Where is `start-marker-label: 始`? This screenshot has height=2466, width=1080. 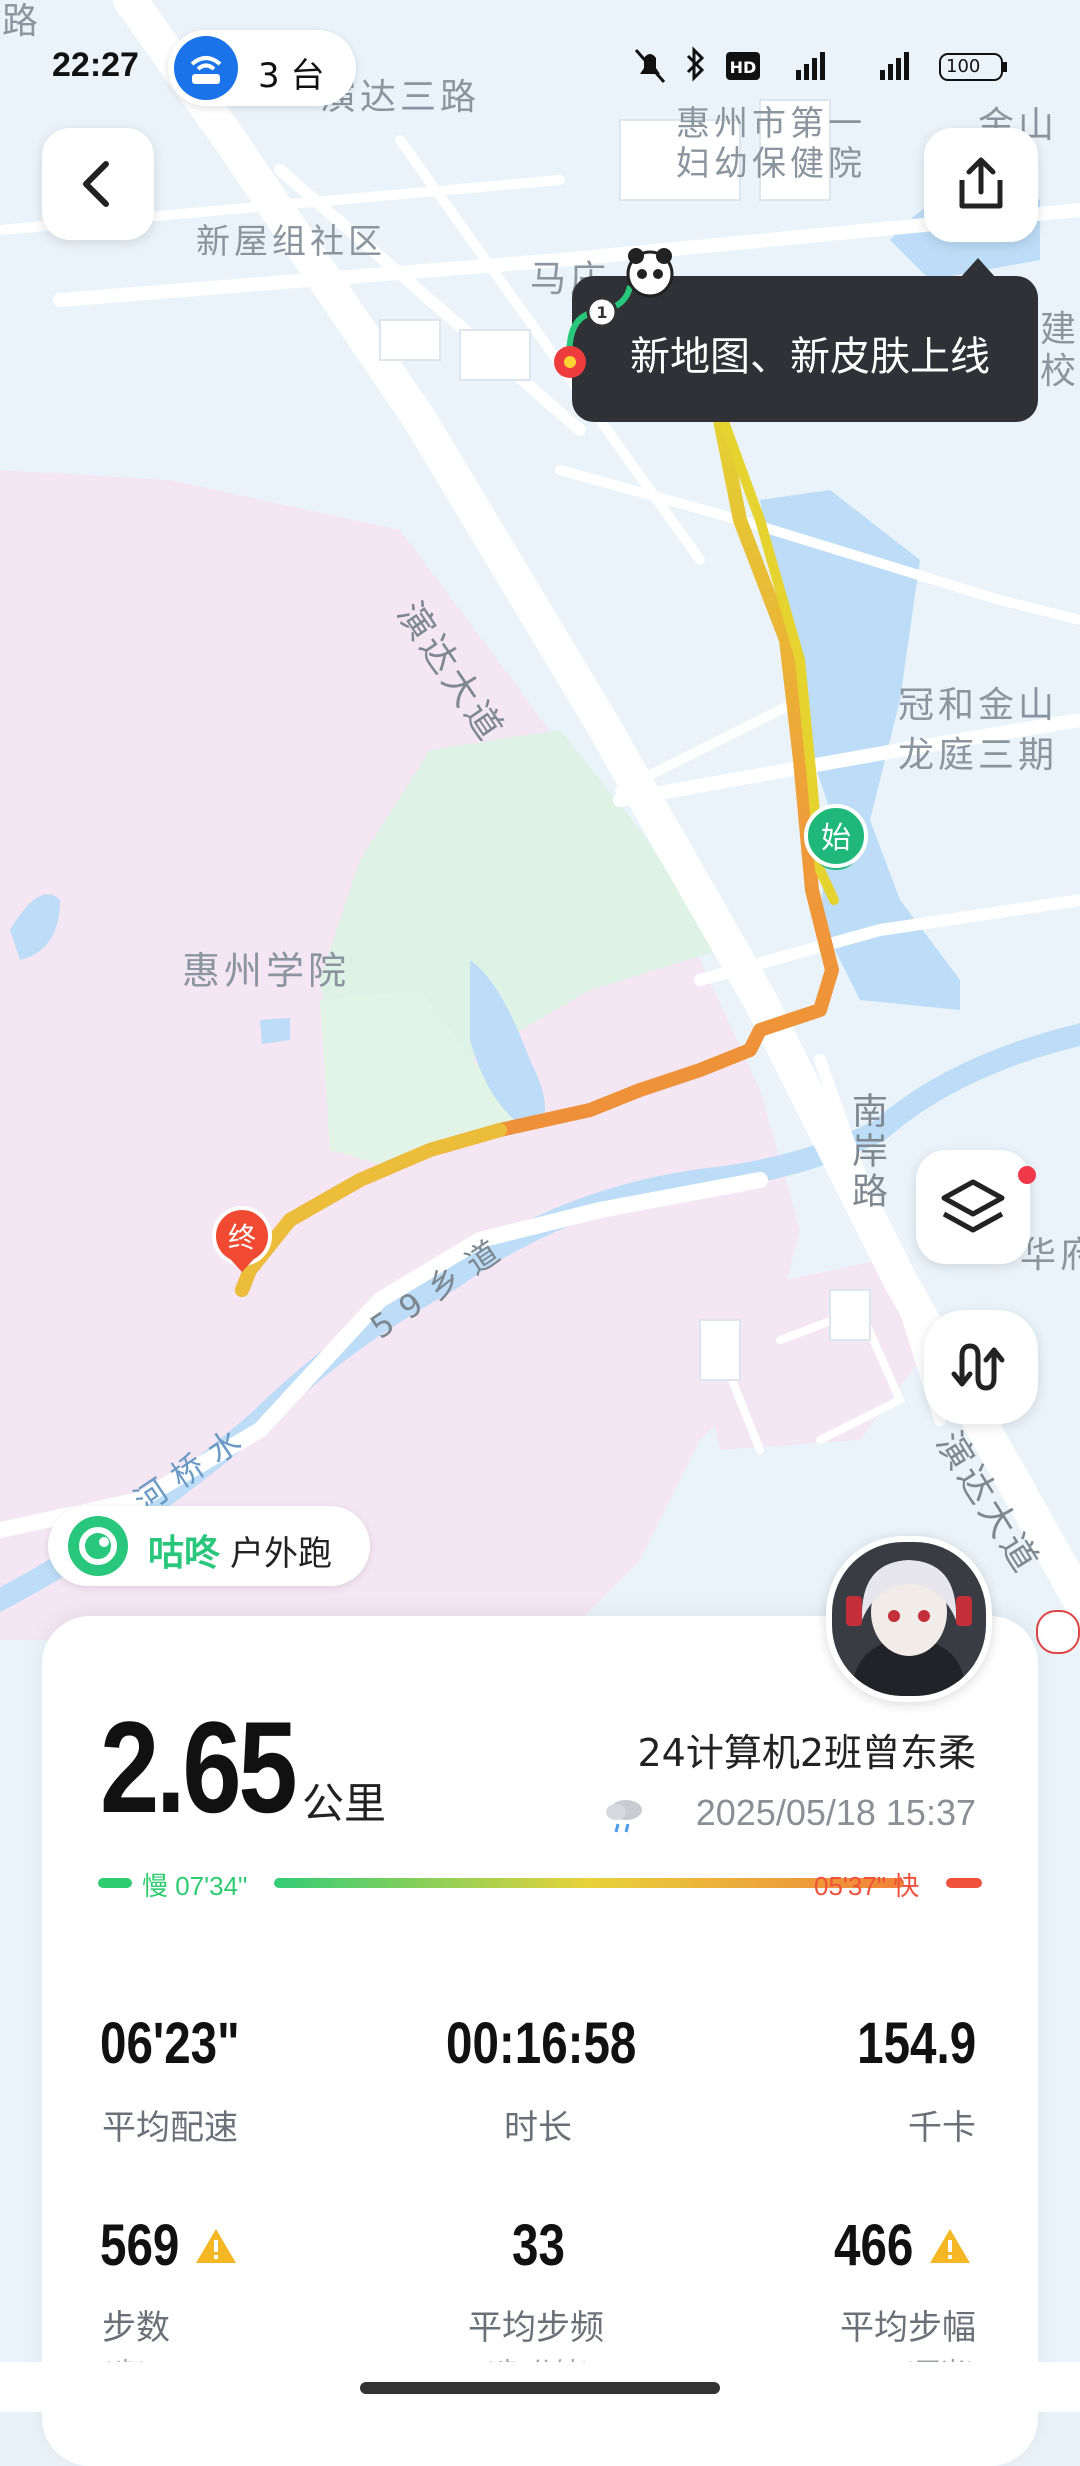
start-marker-label: 始 is located at coordinates (836, 838).